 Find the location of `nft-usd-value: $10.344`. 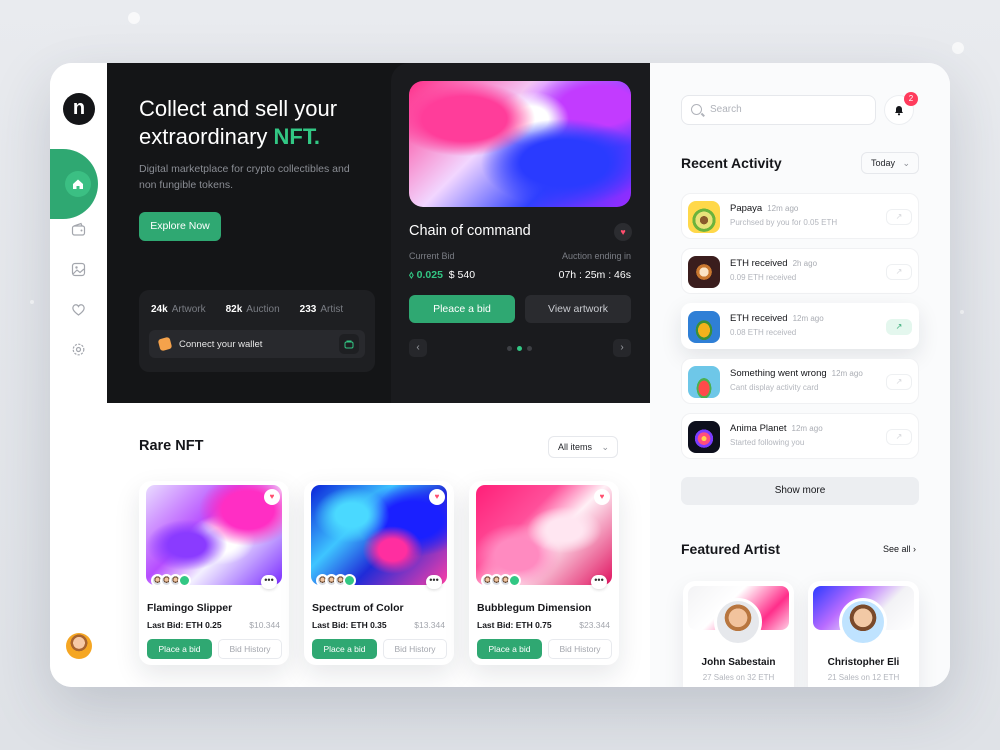

nft-usd-value: $10.344 is located at coordinates (264, 625).